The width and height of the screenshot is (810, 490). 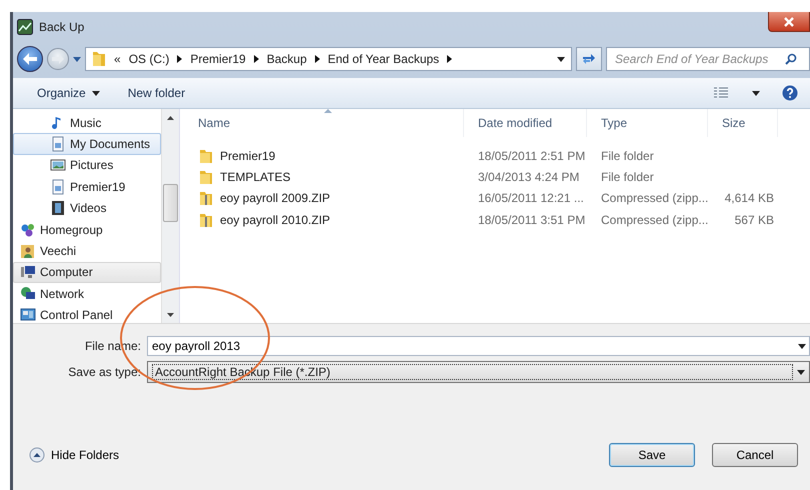 What do you see at coordinates (324, 220) in the screenshot?
I see `file-name-cell: eoy payroll 2010.ZIP` at bounding box center [324, 220].